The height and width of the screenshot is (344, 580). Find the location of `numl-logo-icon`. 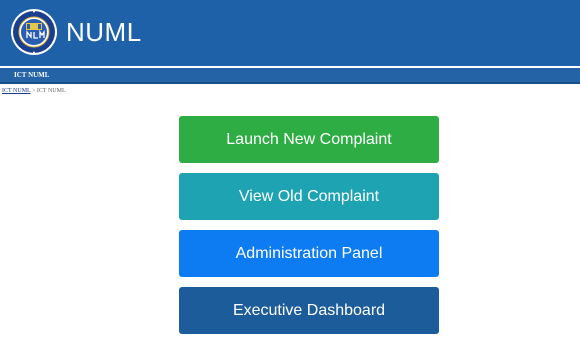

numl-logo-icon is located at coordinates (34, 32).